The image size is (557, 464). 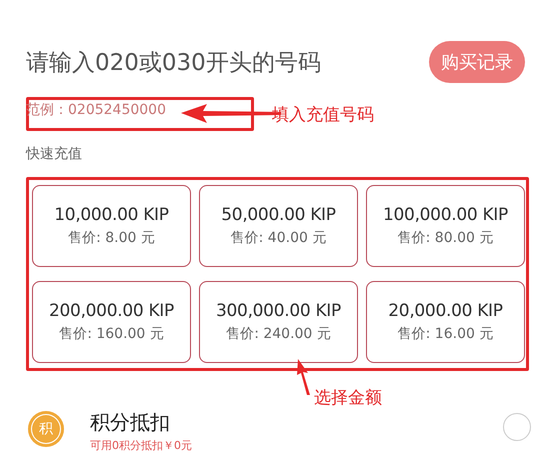 What do you see at coordinates (111, 226) in the screenshot?
I see `amount-option: 10,000.00 KIP 售价: 8.00 元` at bounding box center [111, 226].